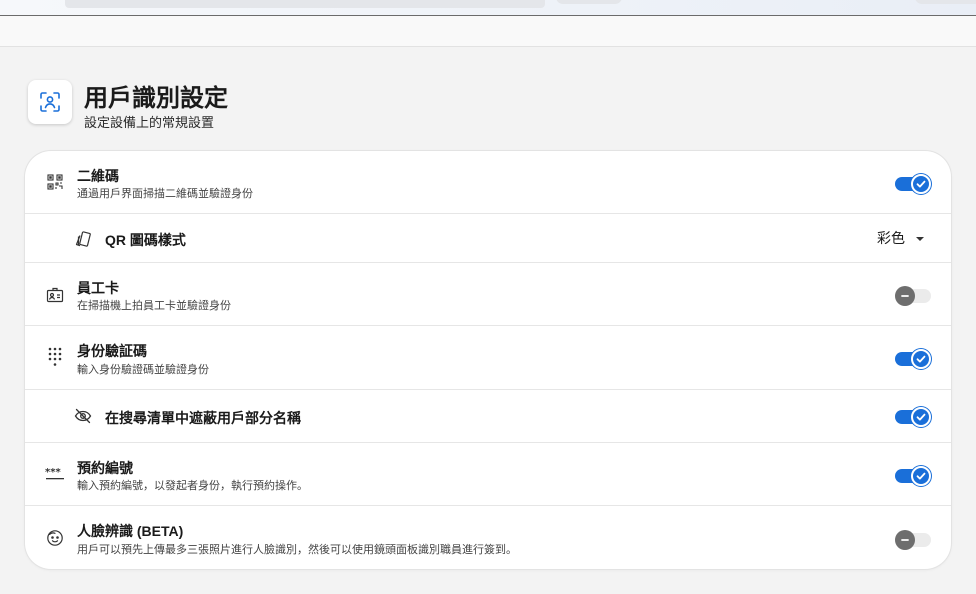  Describe the element at coordinates (149, 122) in the screenshot. I see `page-subtitle: 設定設備上的常規設置` at that location.